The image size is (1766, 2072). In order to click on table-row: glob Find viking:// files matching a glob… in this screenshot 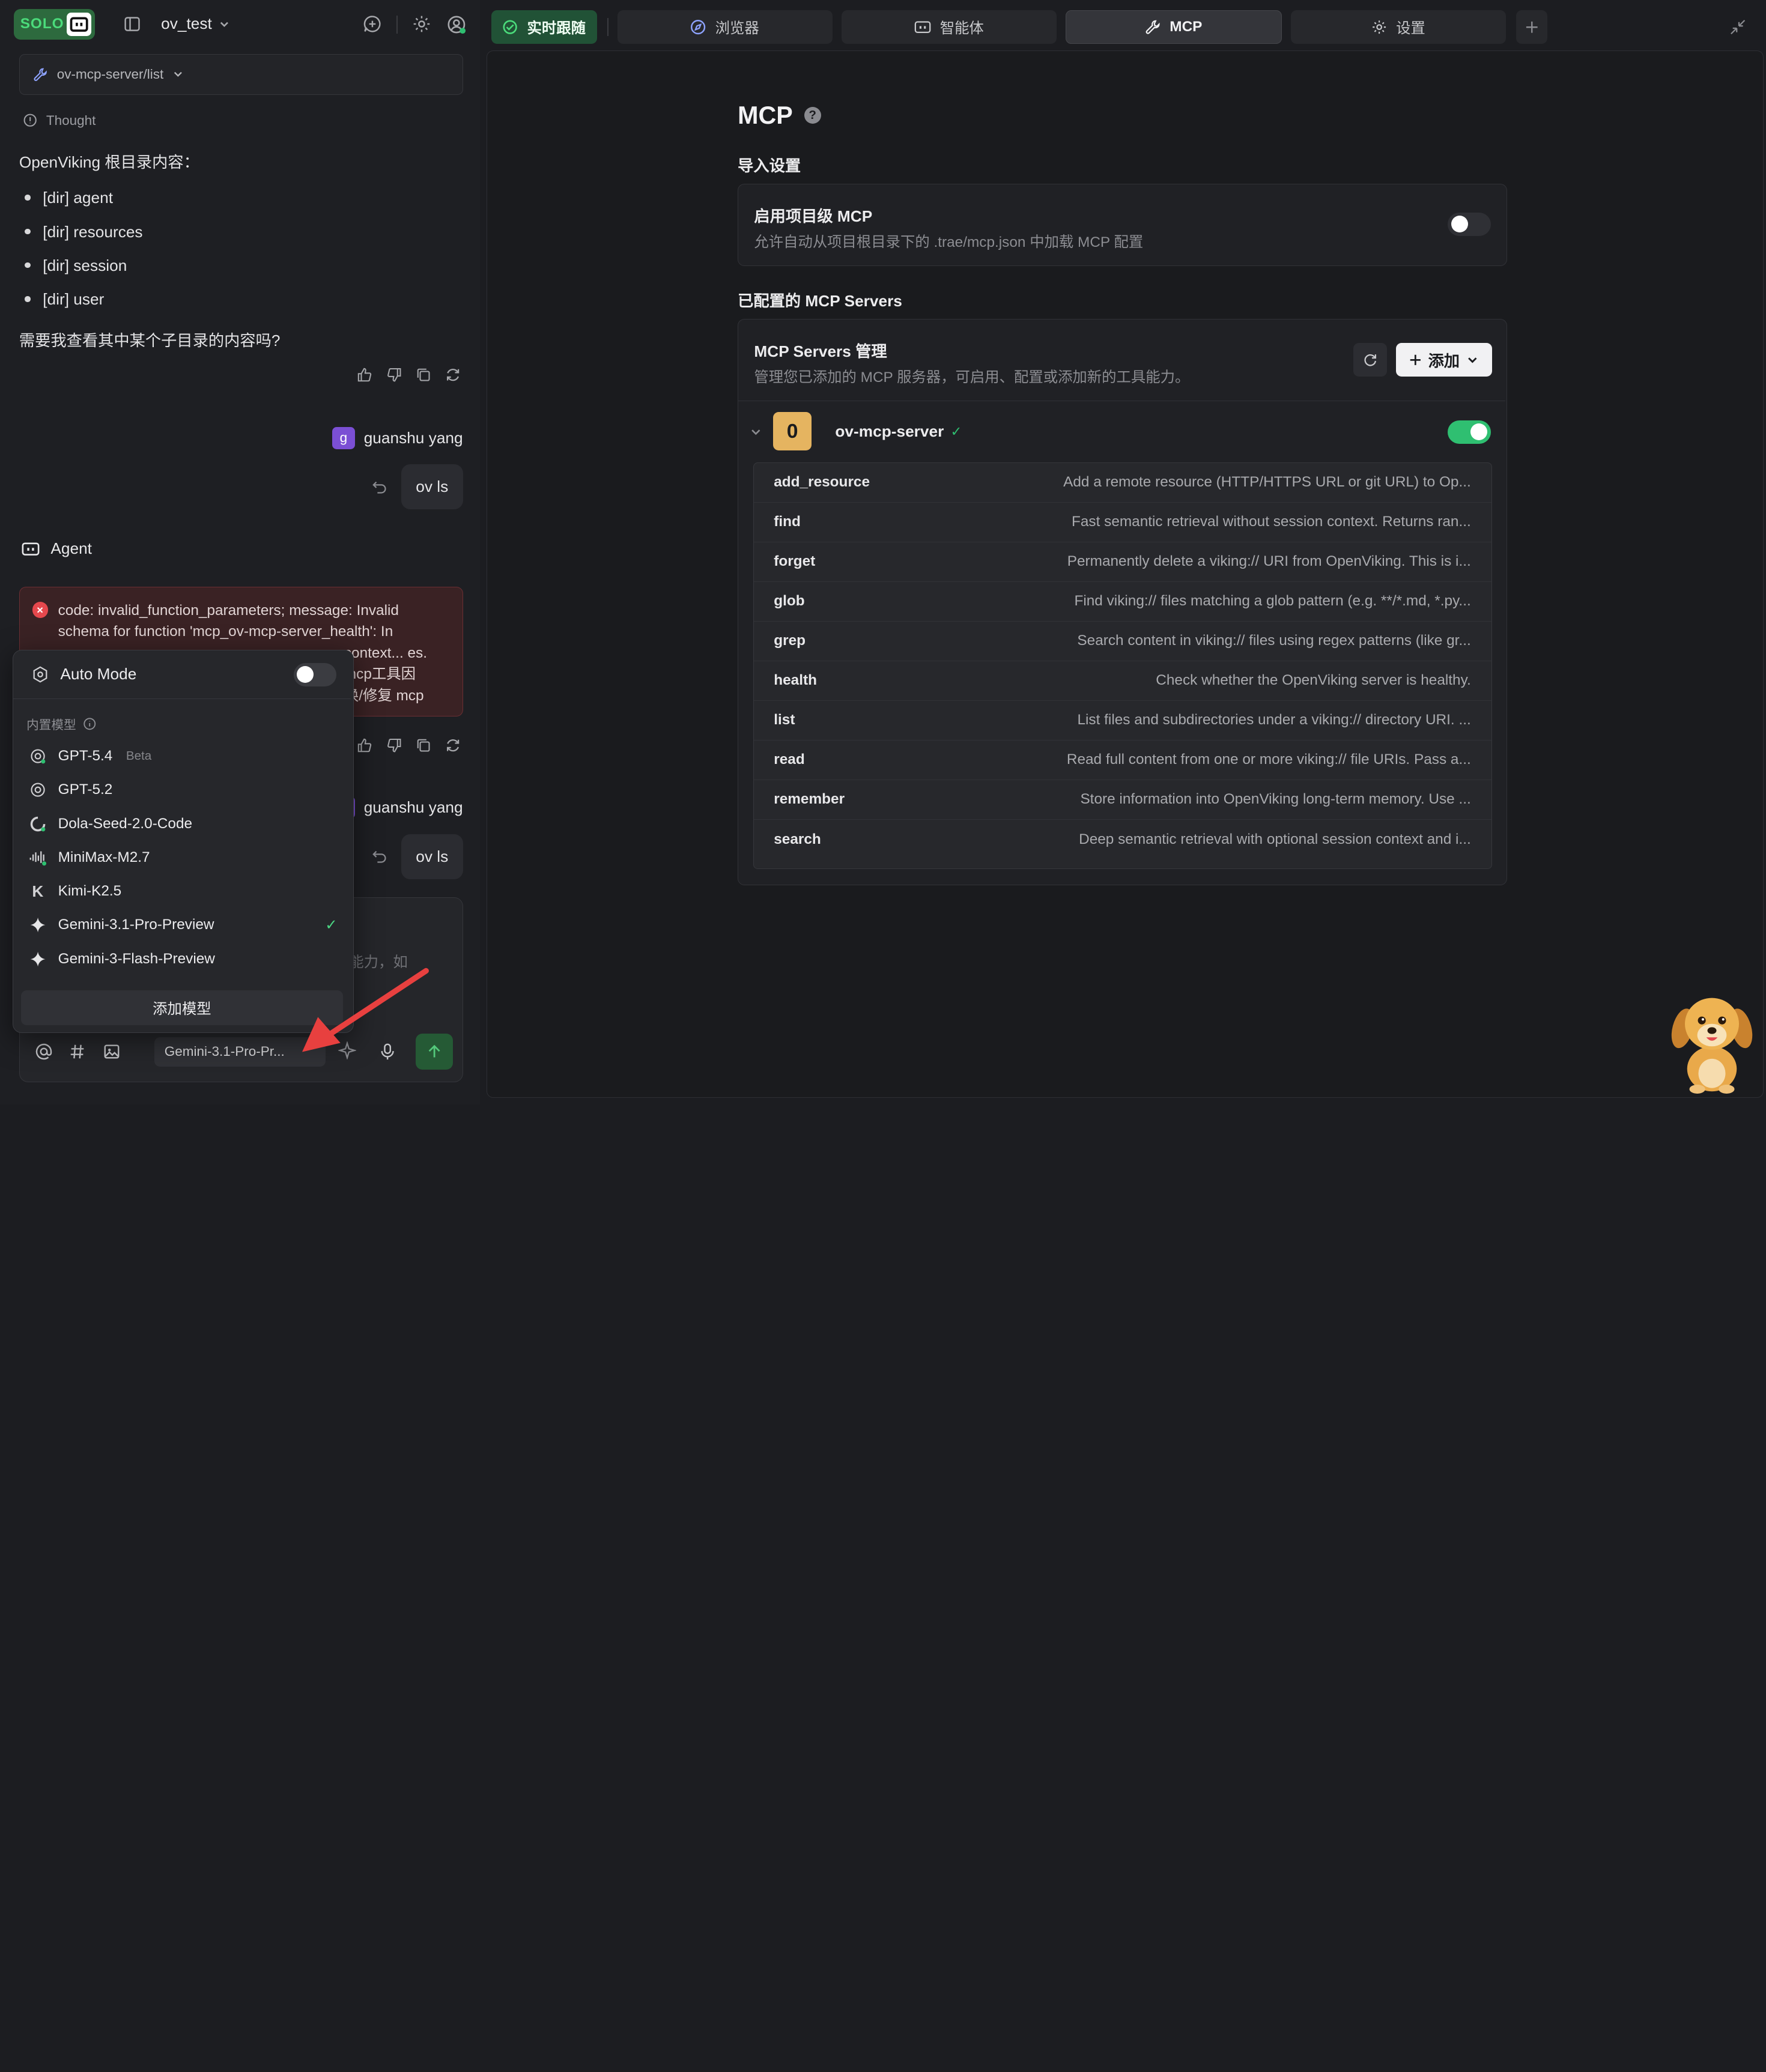, I will do `click(1122, 602)`.